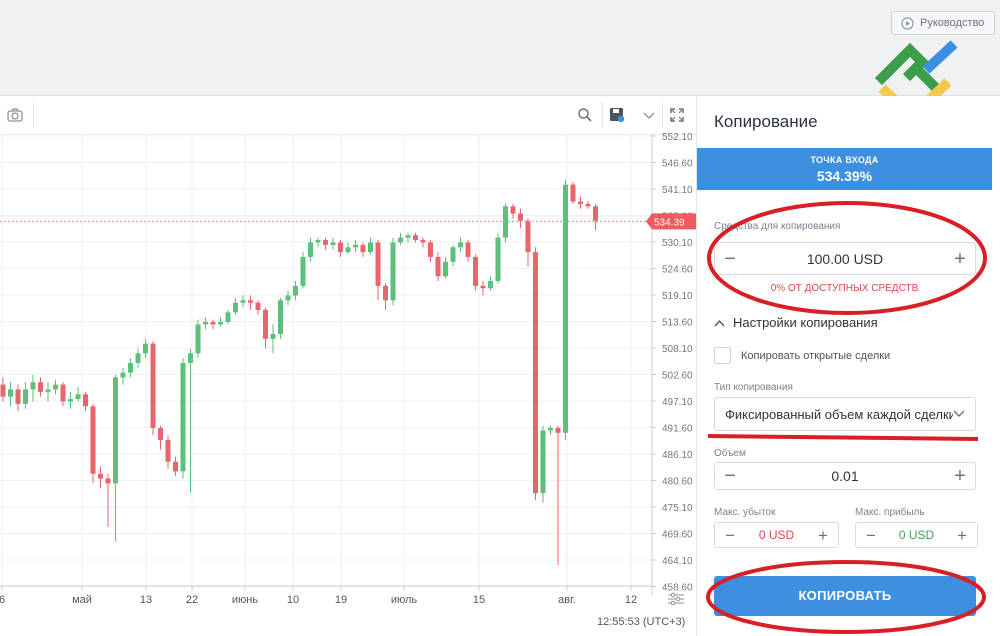  I want to click on entry-point-value: 534.39%, so click(844, 176).